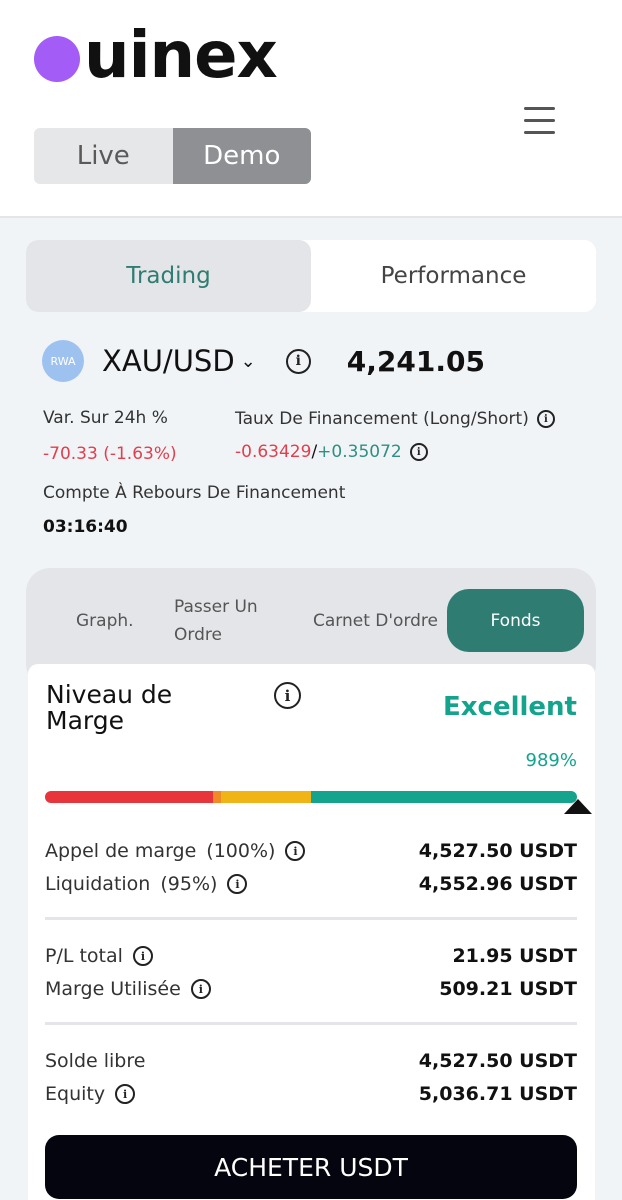  What do you see at coordinates (85, 527) in the screenshot?
I see `countdown-value: 03:16:40` at bounding box center [85, 527].